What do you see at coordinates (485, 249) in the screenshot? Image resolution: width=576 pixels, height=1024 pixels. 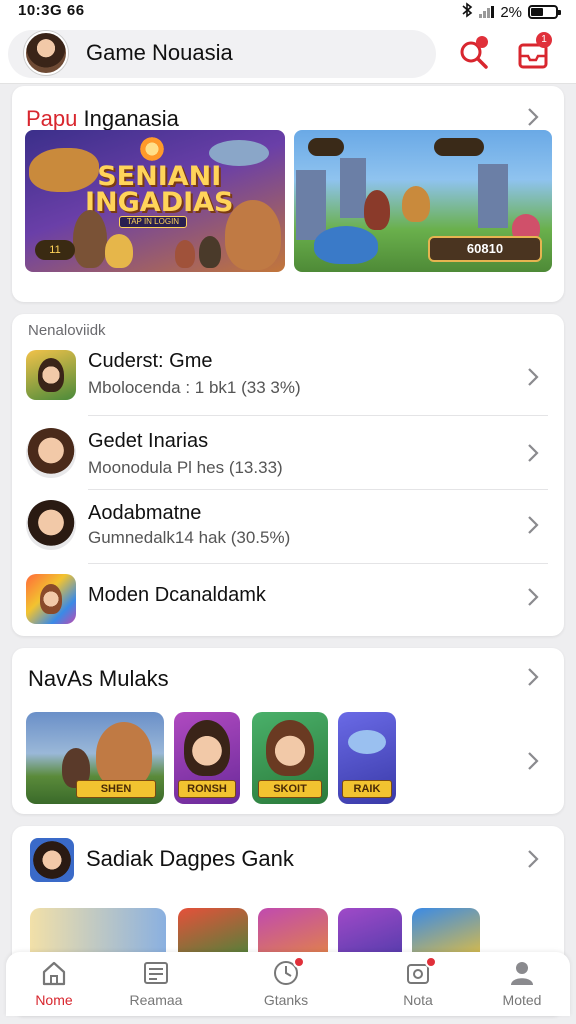 I see `banner-score: 60810` at bounding box center [485, 249].